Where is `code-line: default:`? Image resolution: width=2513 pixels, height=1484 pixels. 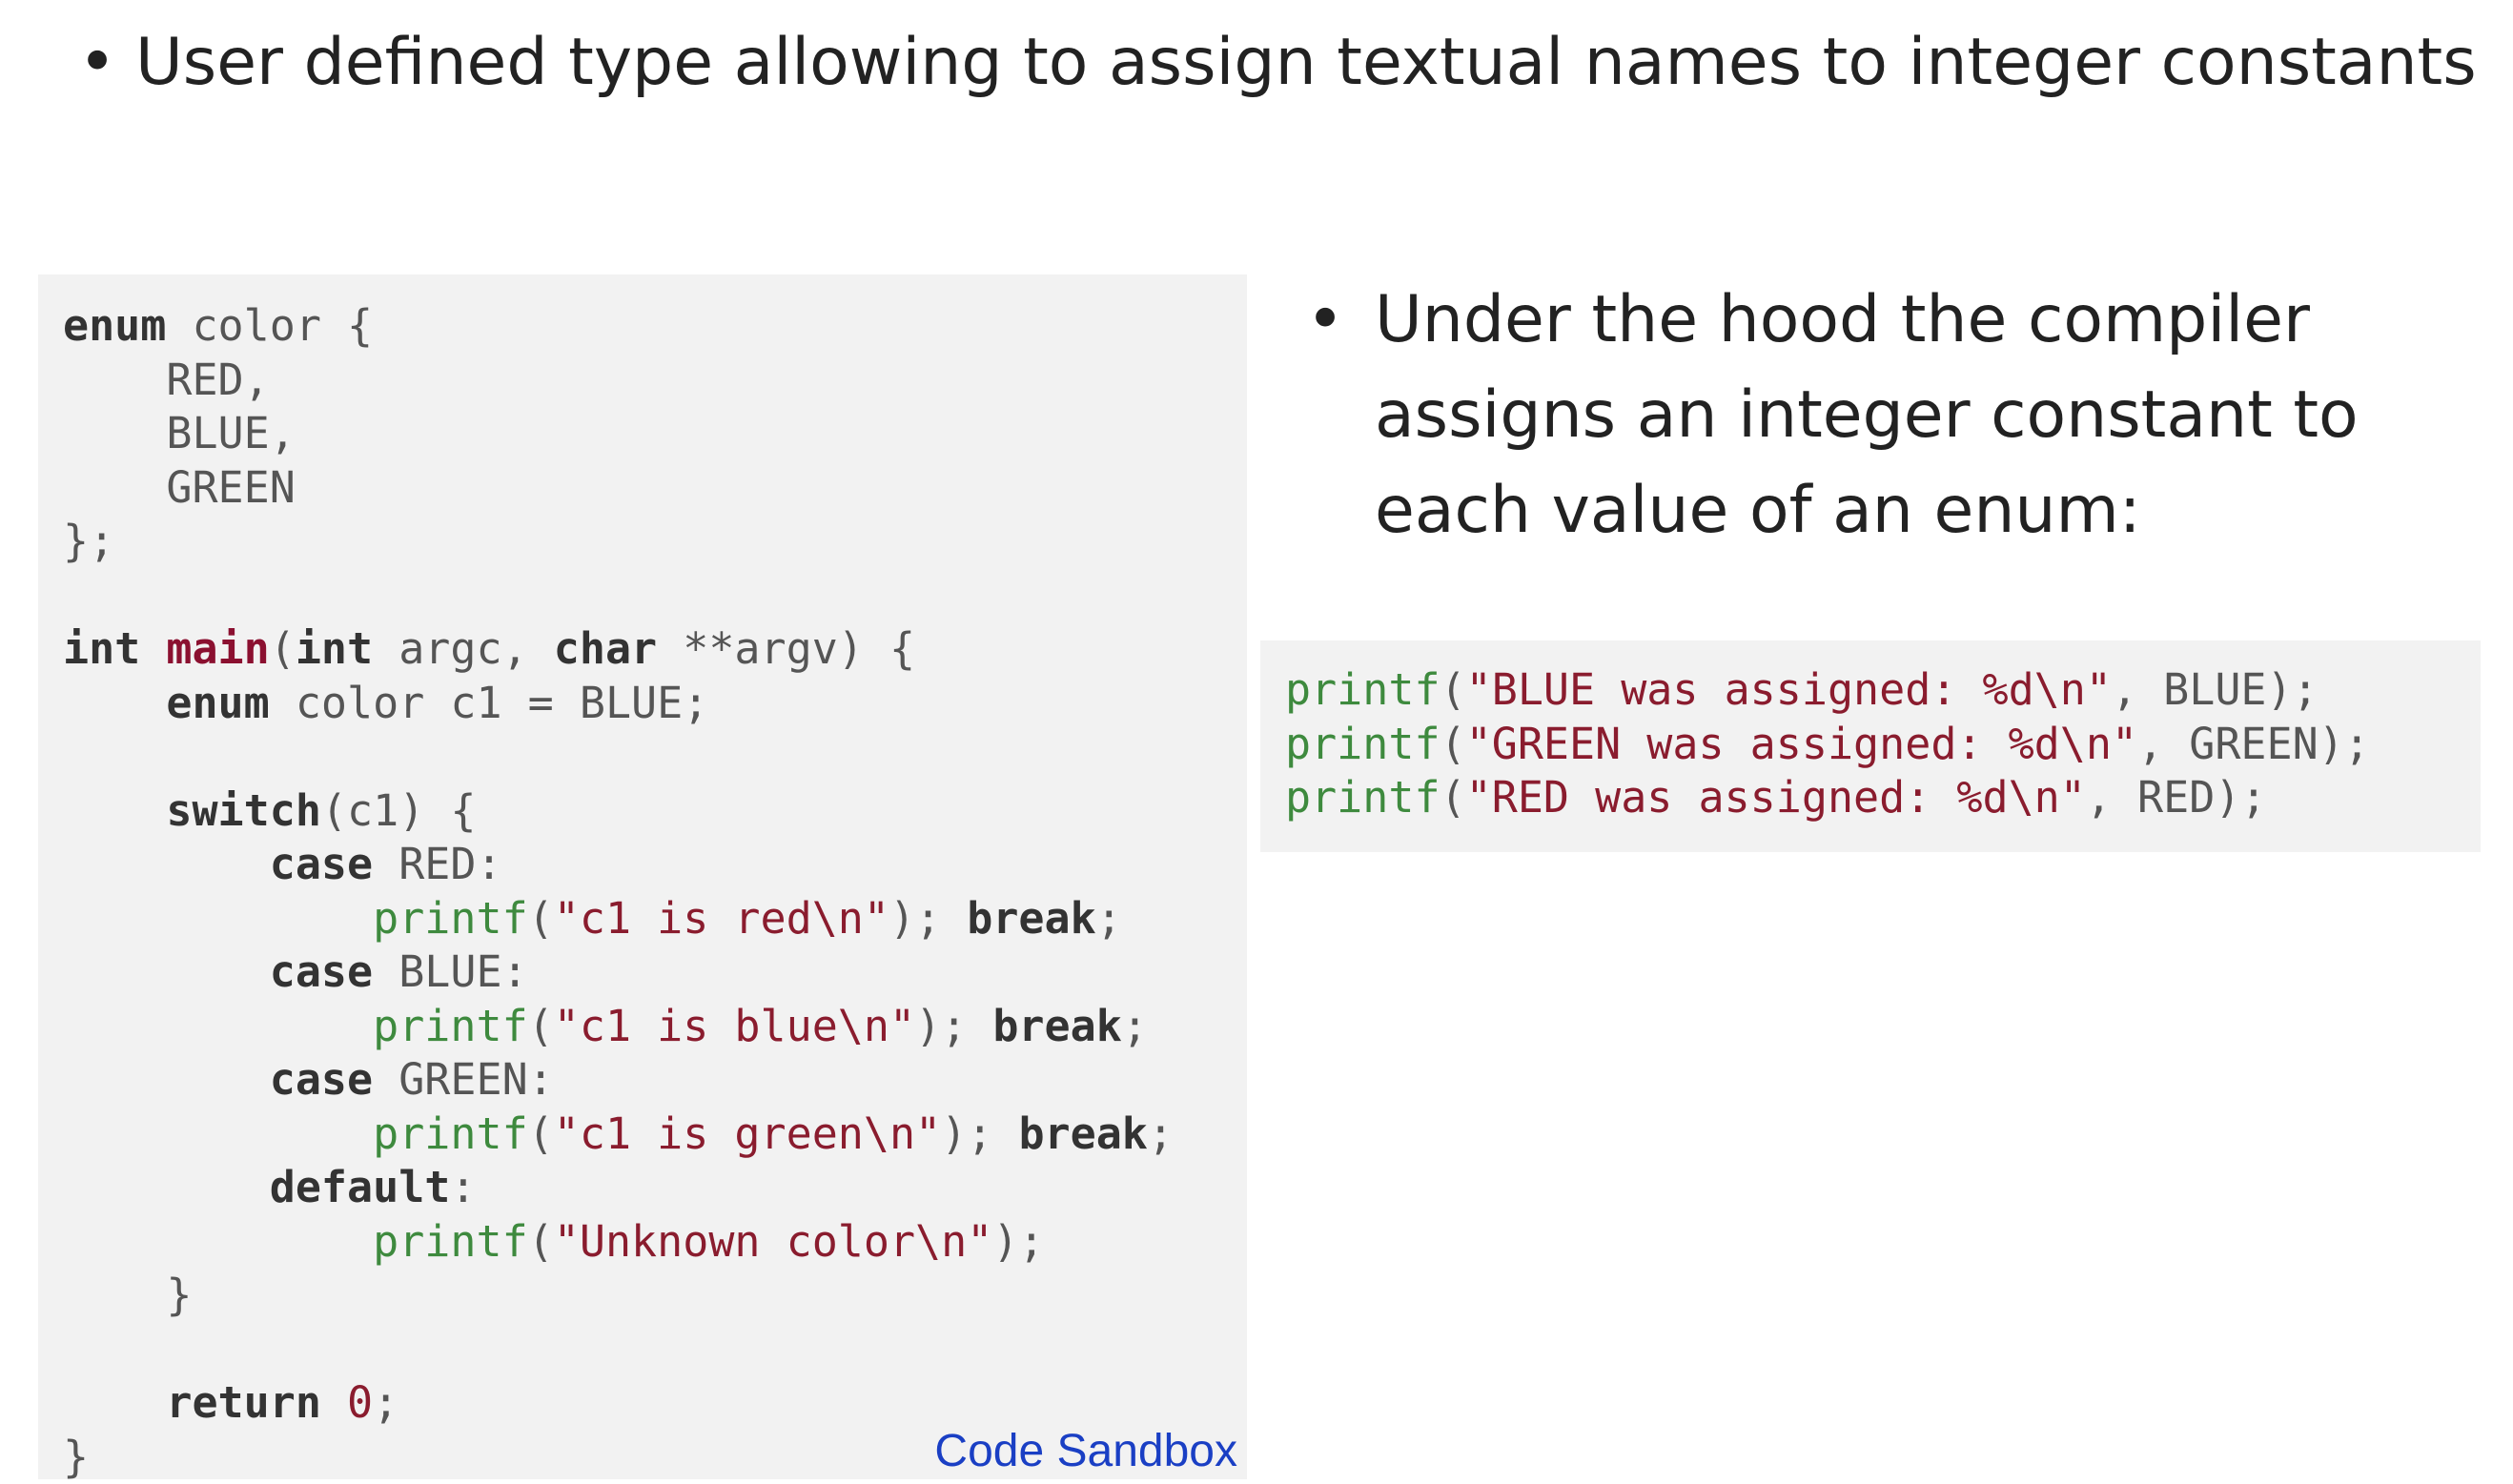 code-line: default: is located at coordinates (618, 1188).